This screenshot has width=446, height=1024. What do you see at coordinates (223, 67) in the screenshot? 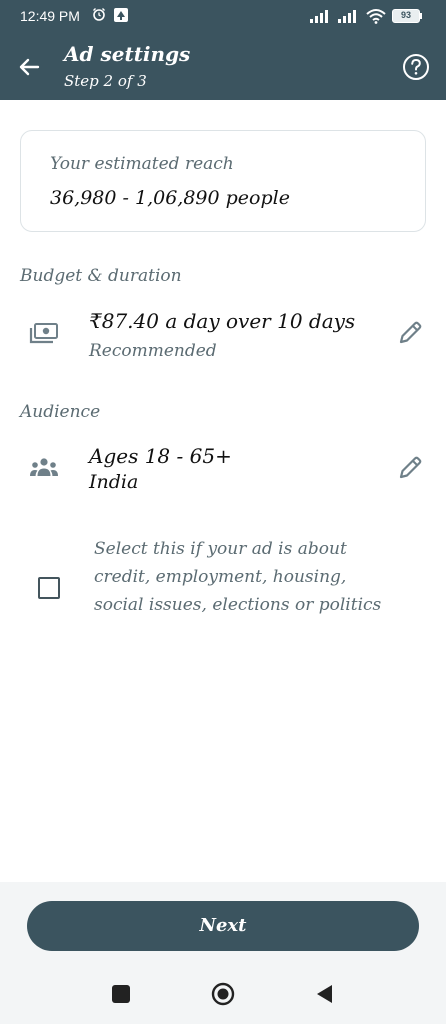
I see `app-bar: Ad settings Step 2 of 3` at bounding box center [223, 67].